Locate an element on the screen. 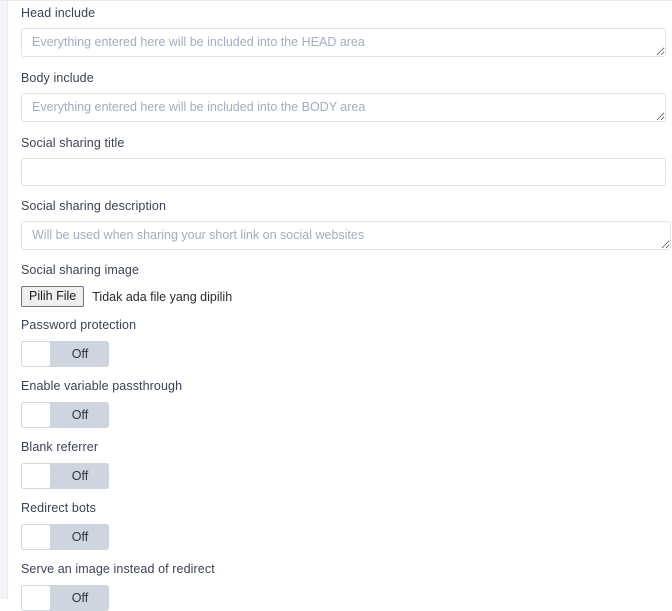  choose-file-button: Pilih File is located at coordinates (53, 296).